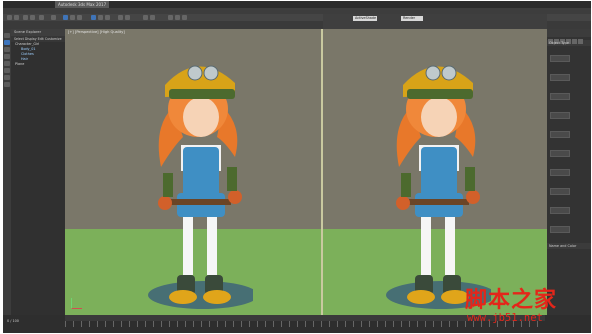  What do you see at coordinates (19, 39) in the screenshot?
I see `tab-select: Select` at bounding box center [19, 39].